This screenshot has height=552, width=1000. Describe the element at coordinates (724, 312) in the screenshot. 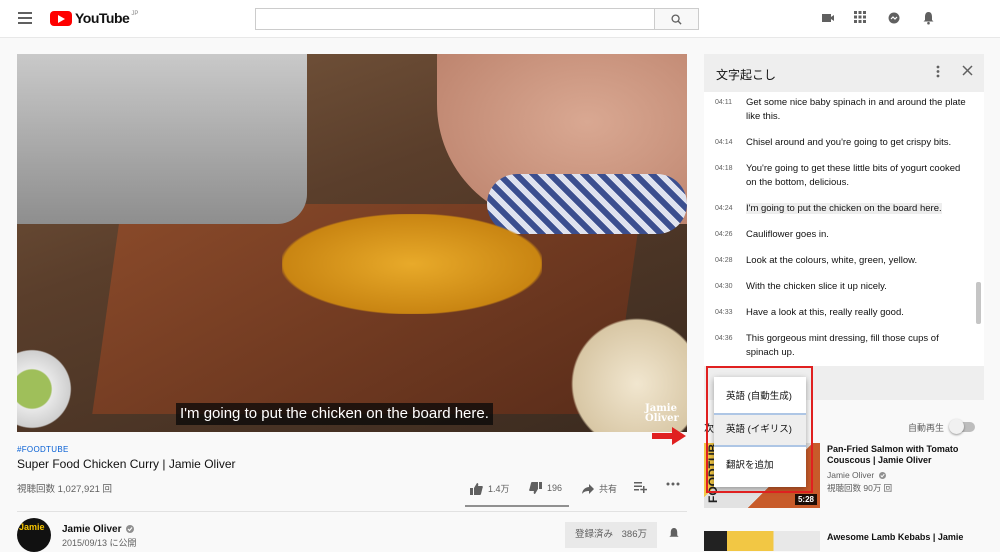

I see `transcript-timestamp: 04:33` at that location.